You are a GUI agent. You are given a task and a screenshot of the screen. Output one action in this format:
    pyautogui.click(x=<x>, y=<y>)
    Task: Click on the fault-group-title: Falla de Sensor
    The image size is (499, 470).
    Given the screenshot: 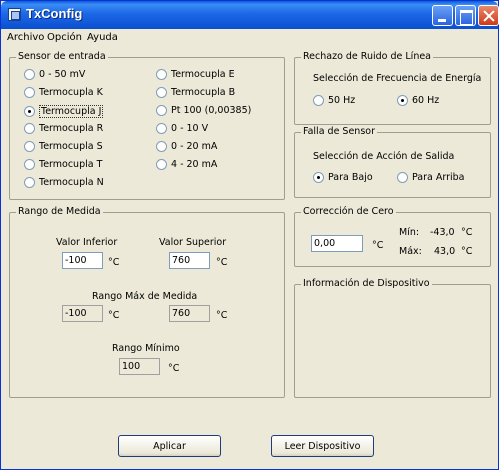 What is the action you would take?
    pyautogui.click(x=339, y=131)
    